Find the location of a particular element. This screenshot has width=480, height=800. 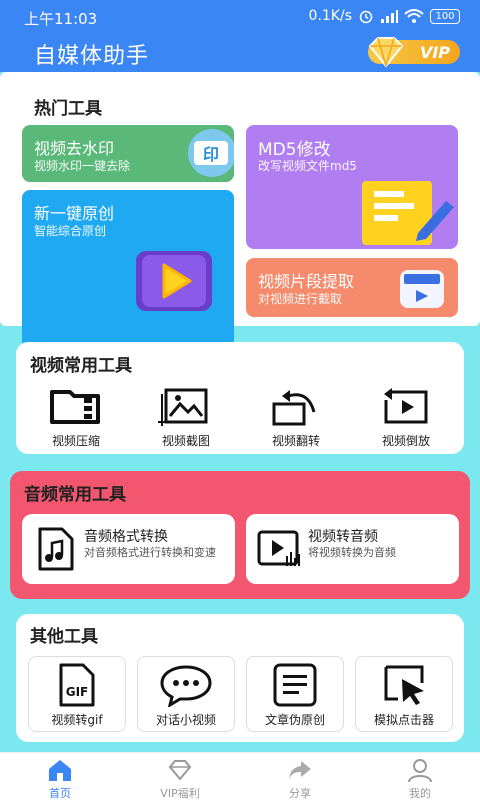

user-icon is located at coordinates (420, 771).